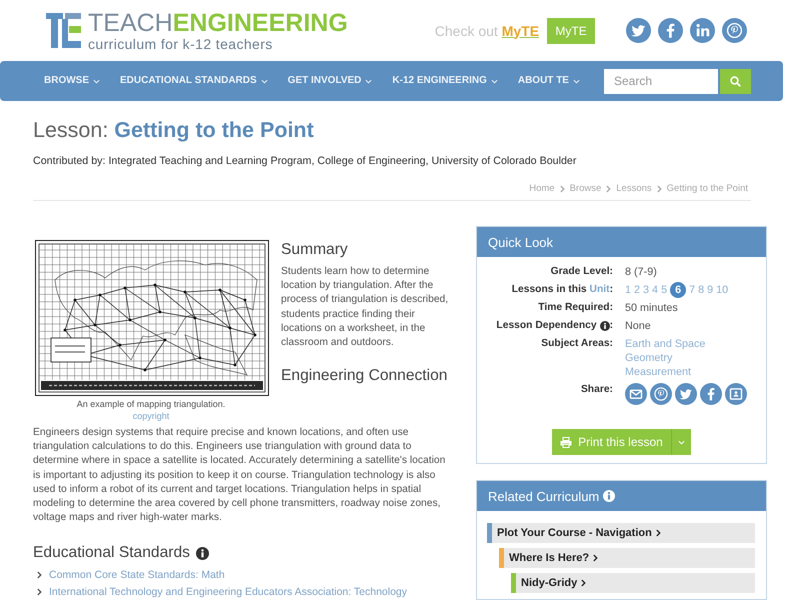  Describe the element at coordinates (637, 290) in the screenshot. I see `lesson-page-link: 2` at that location.